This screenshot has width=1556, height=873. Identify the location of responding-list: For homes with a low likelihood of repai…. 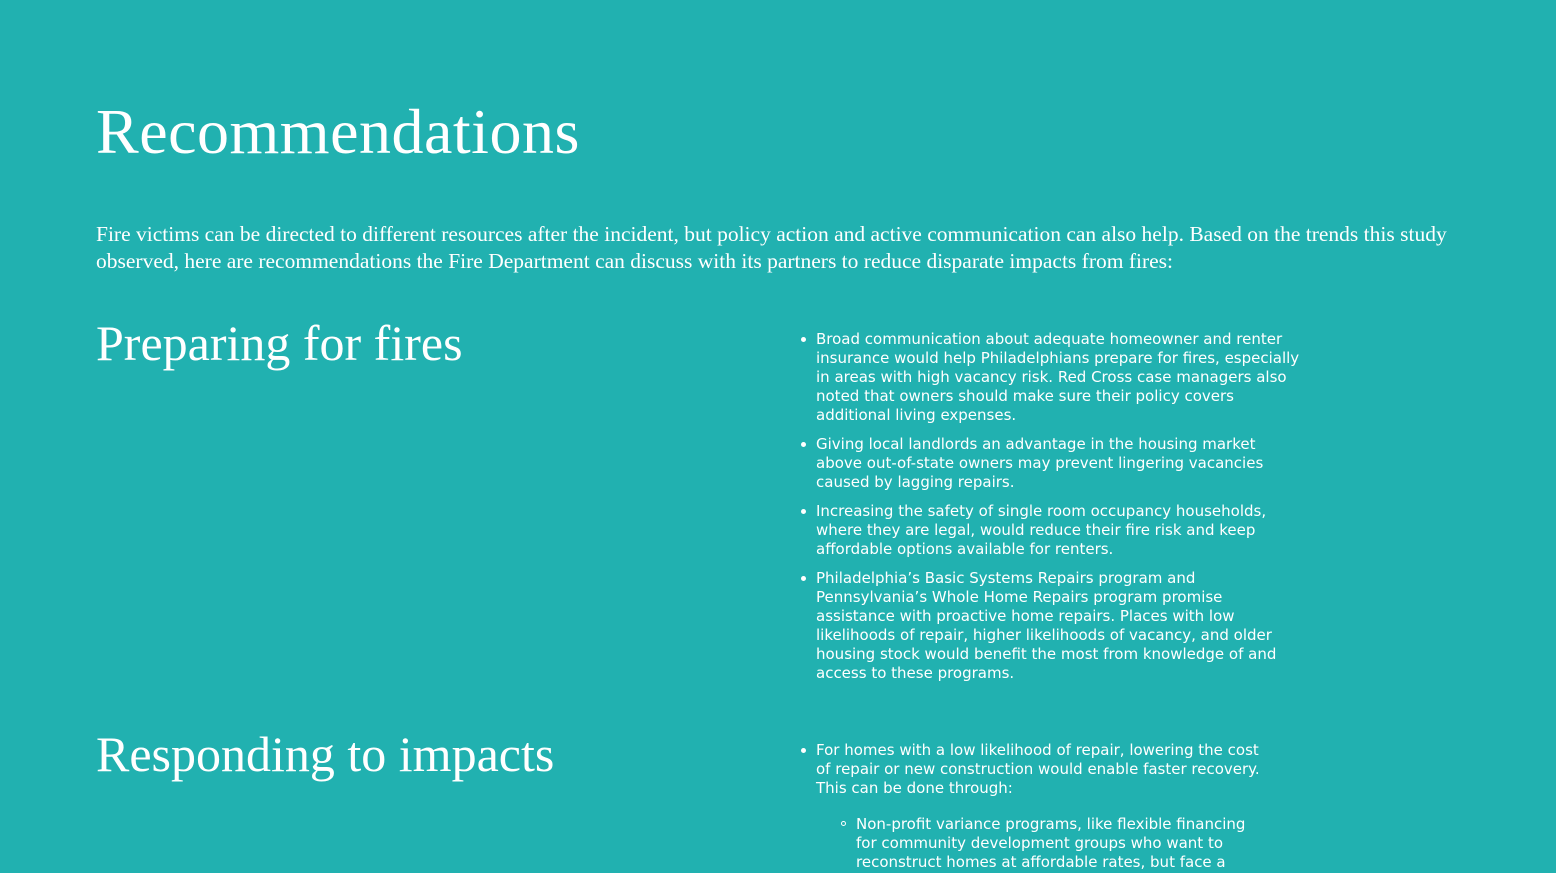
(1030, 807).